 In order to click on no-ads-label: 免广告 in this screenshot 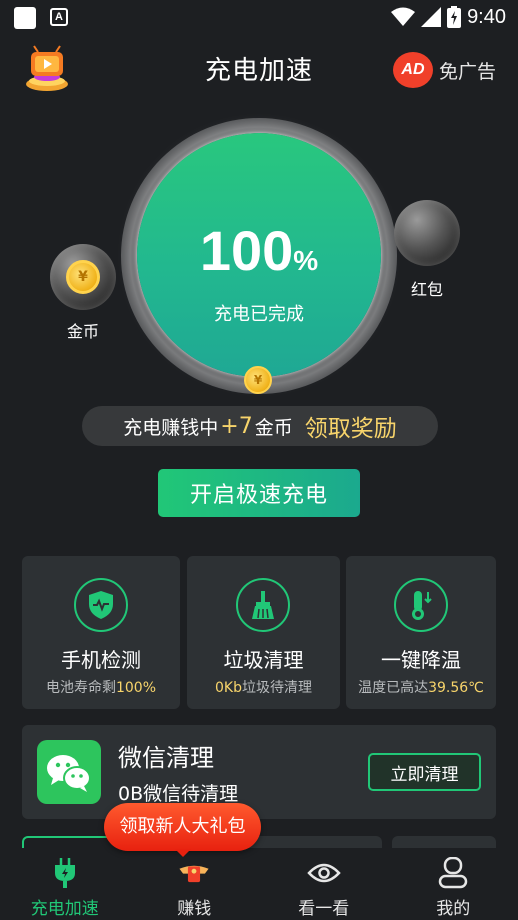, I will do `click(467, 71)`.